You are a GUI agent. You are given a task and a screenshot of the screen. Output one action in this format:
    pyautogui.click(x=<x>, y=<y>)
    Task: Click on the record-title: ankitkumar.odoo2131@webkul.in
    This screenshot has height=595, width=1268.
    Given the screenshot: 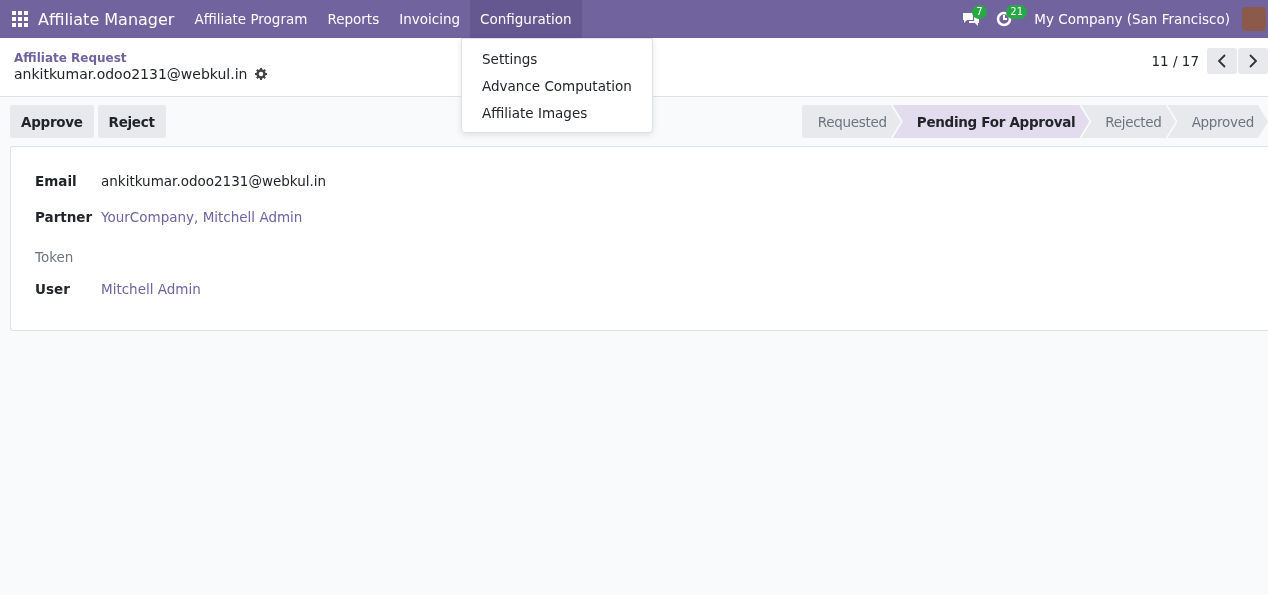 What is the action you would take?
    pyautogui.click(x=131, y=73)
    